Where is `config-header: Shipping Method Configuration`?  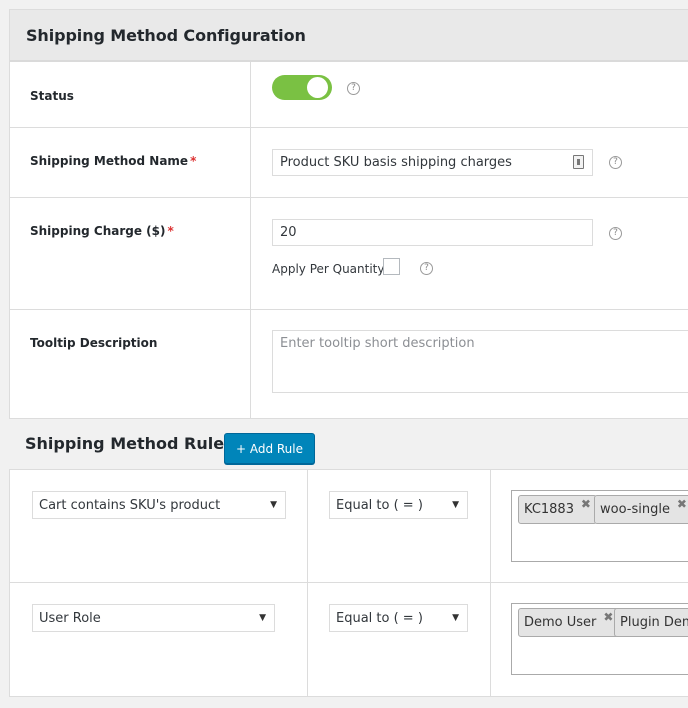 config-header: Shipping Method Configuration is located at coordinates (349, 36).